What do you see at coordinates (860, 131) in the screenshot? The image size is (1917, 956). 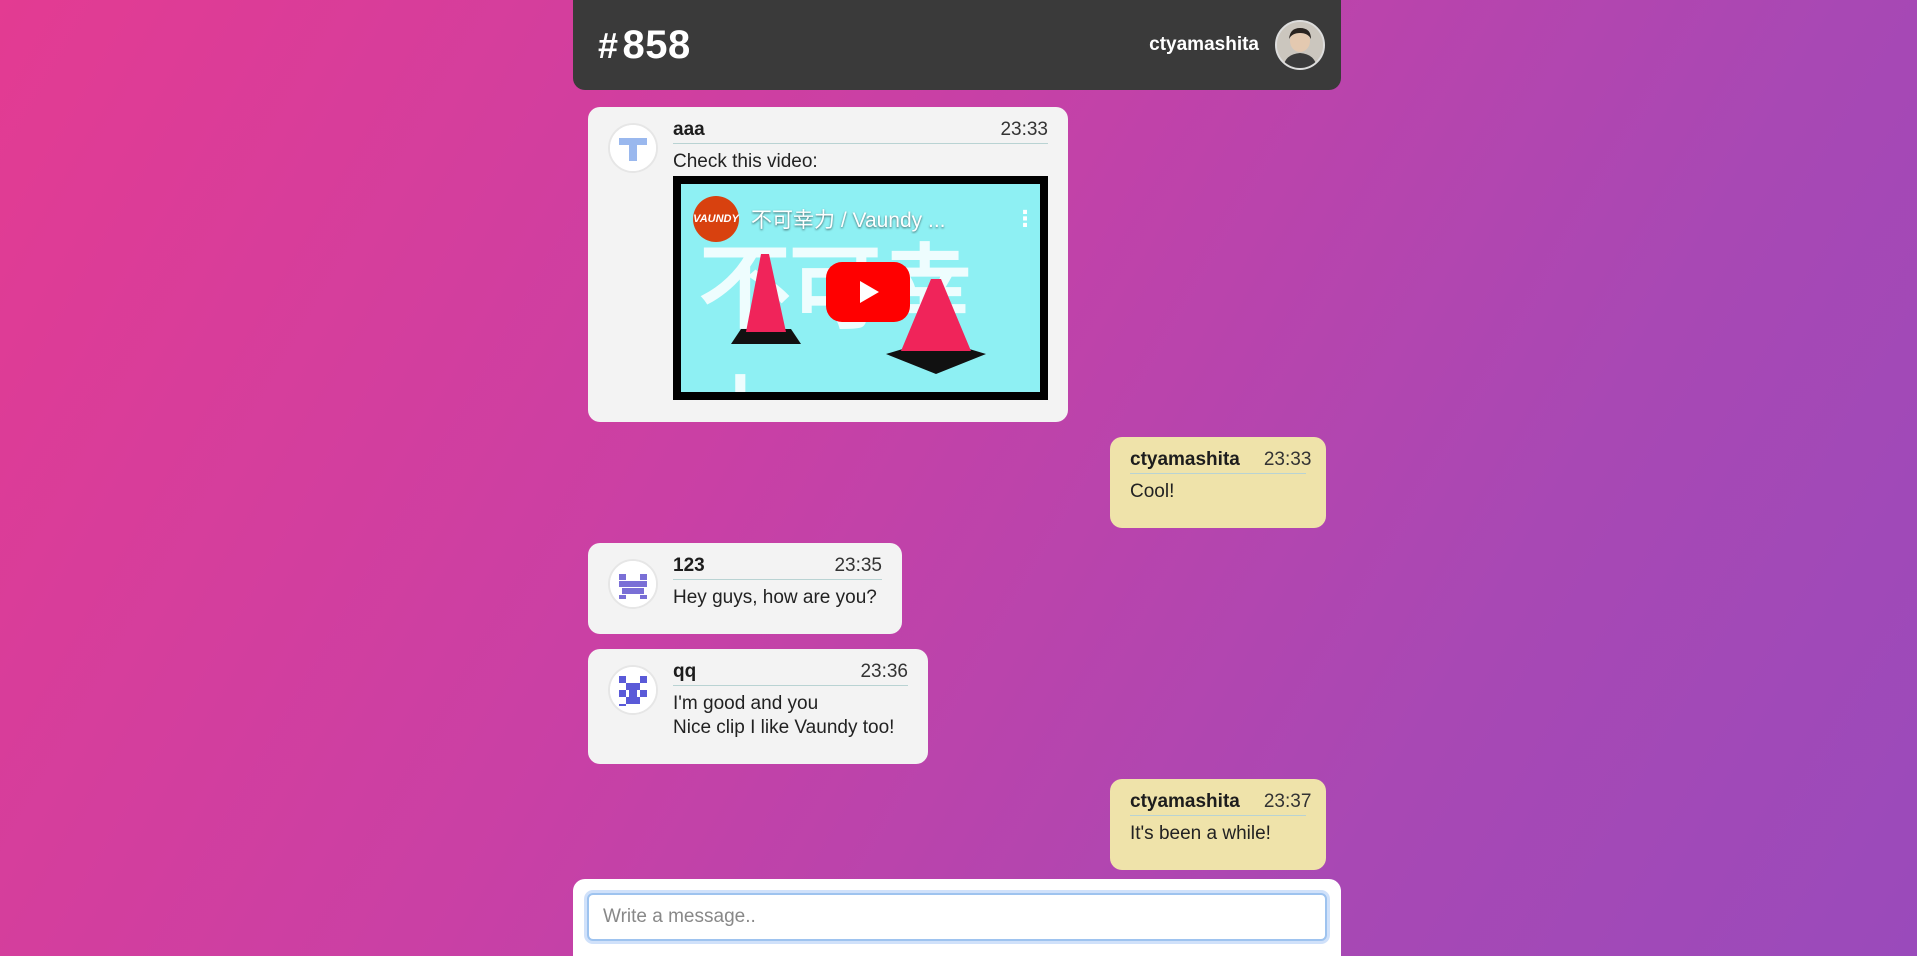 I see `message-header: aaa 23:33` at bounding box center [860, 131].